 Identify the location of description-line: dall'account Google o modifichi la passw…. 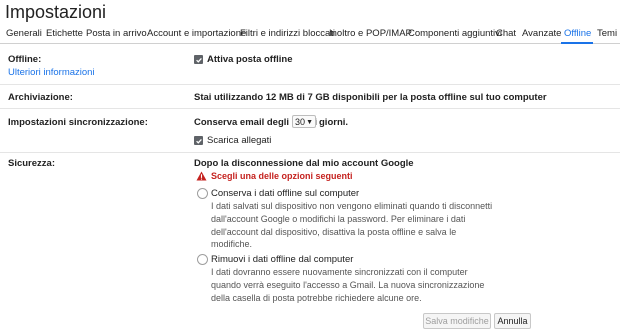
(338, 218).